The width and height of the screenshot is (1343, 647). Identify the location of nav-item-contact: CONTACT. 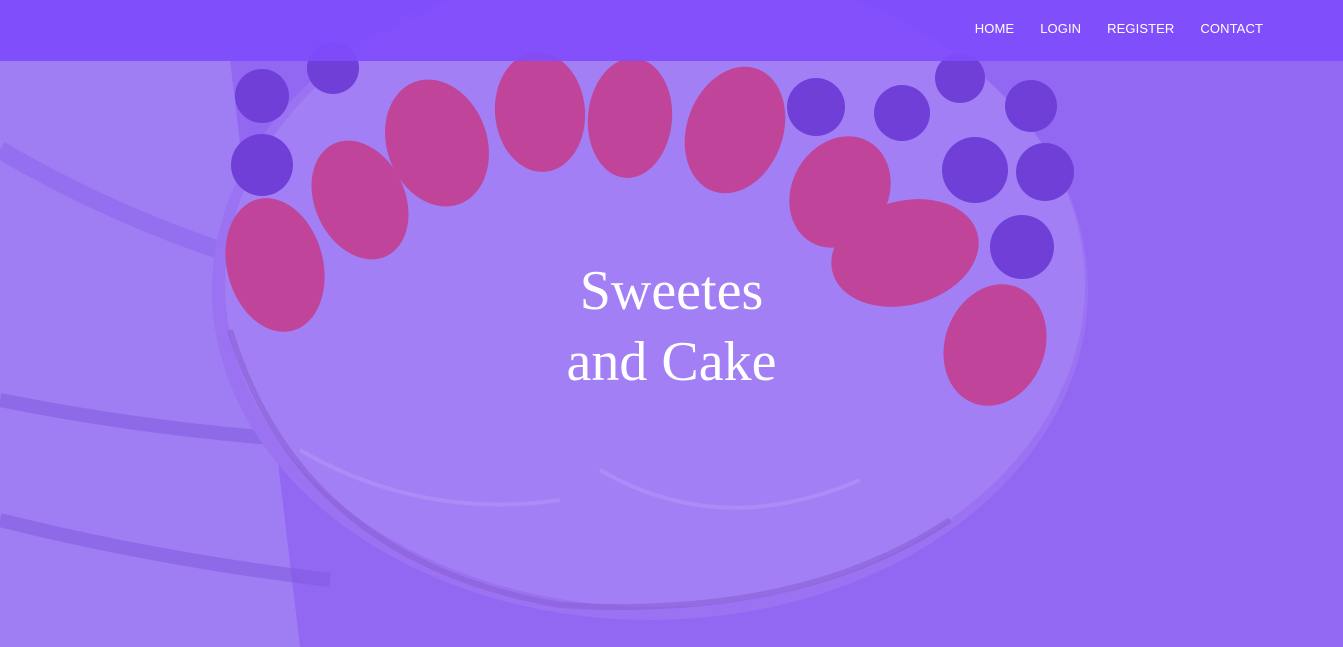
(1231, 29).